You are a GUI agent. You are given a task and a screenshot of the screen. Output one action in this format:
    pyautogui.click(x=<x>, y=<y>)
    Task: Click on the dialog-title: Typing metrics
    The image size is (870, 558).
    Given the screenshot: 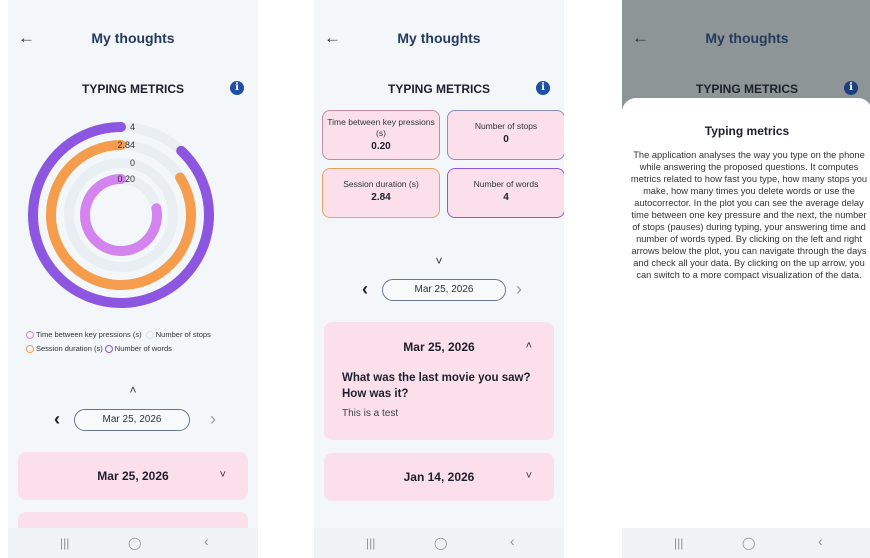 What is the action you would take?
    pyautogui.click(x=747, y=131)
    